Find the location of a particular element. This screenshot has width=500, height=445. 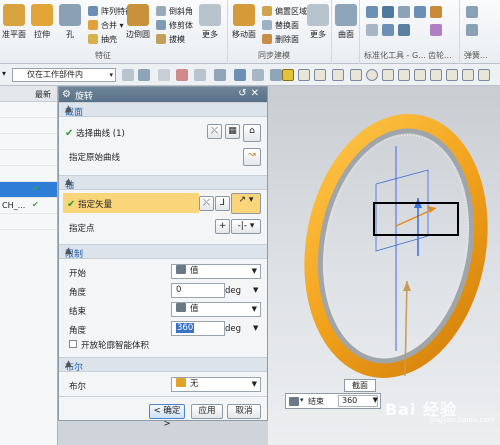

reverse-direction-button: ⤬ is located at coordinates (206, 203).